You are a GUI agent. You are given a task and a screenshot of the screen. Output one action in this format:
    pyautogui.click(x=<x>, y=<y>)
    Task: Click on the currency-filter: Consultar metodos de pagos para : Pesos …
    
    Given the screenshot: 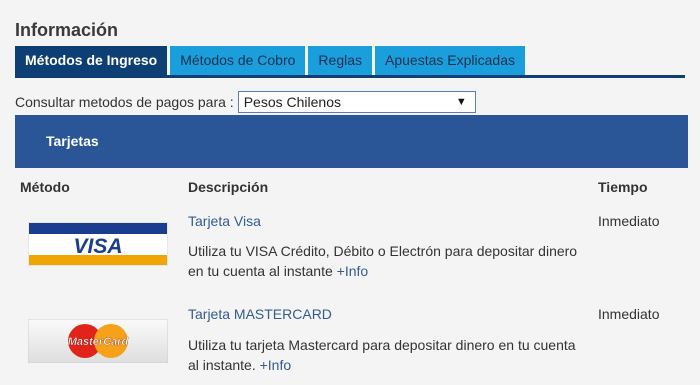 What is the action you would take?
    pyautogui.click(x=245, y=102)
    